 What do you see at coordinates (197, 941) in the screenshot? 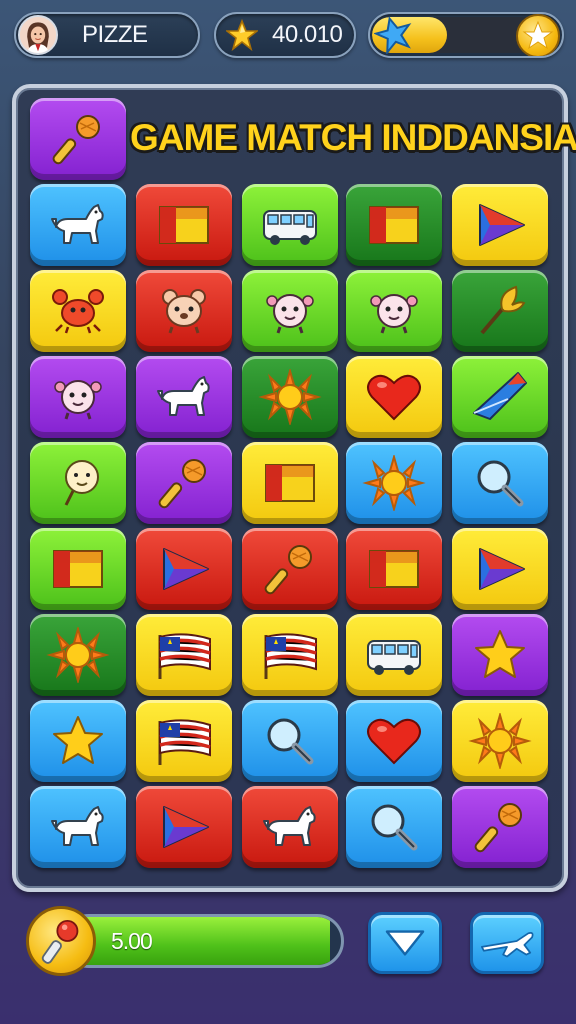
I see `bottom-progress-fill` at bounding box center [197, 941].